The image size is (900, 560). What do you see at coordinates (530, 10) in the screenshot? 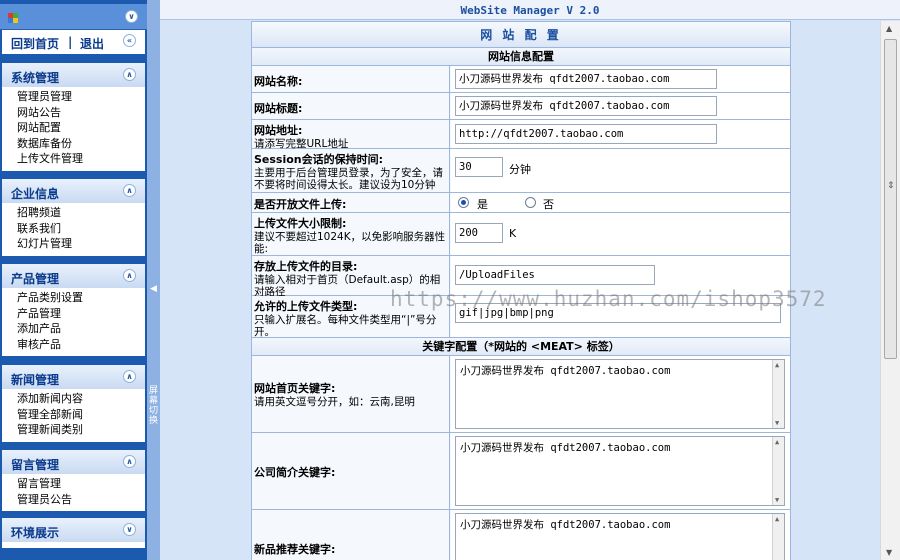
I see `app-title: WebSite Manager V 2.0` at bounding box center [530, 10].